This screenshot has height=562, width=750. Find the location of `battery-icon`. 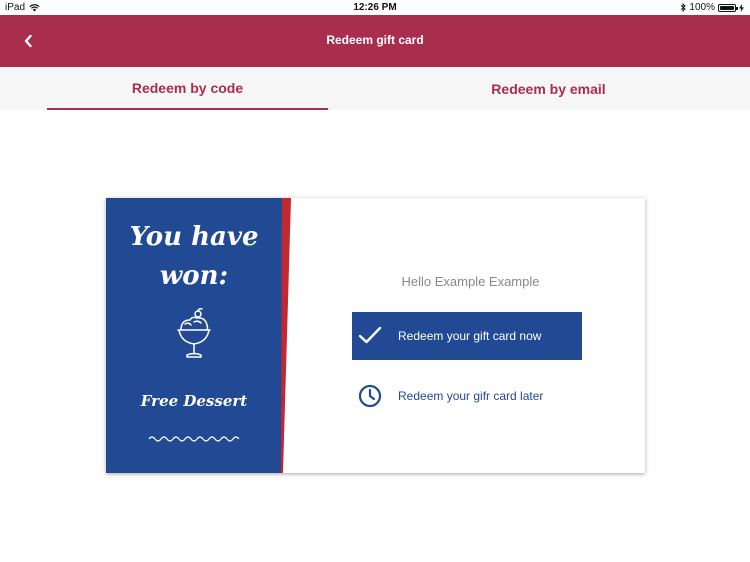

battery-icon is located at coordinates (728, 7).